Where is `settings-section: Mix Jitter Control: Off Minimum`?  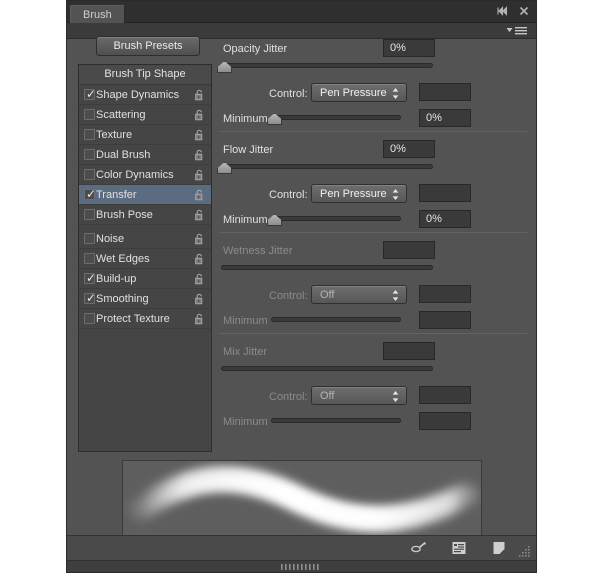
settings-section: Mix Jitter Control: Off Minimum is located at coordinates (373, 383).